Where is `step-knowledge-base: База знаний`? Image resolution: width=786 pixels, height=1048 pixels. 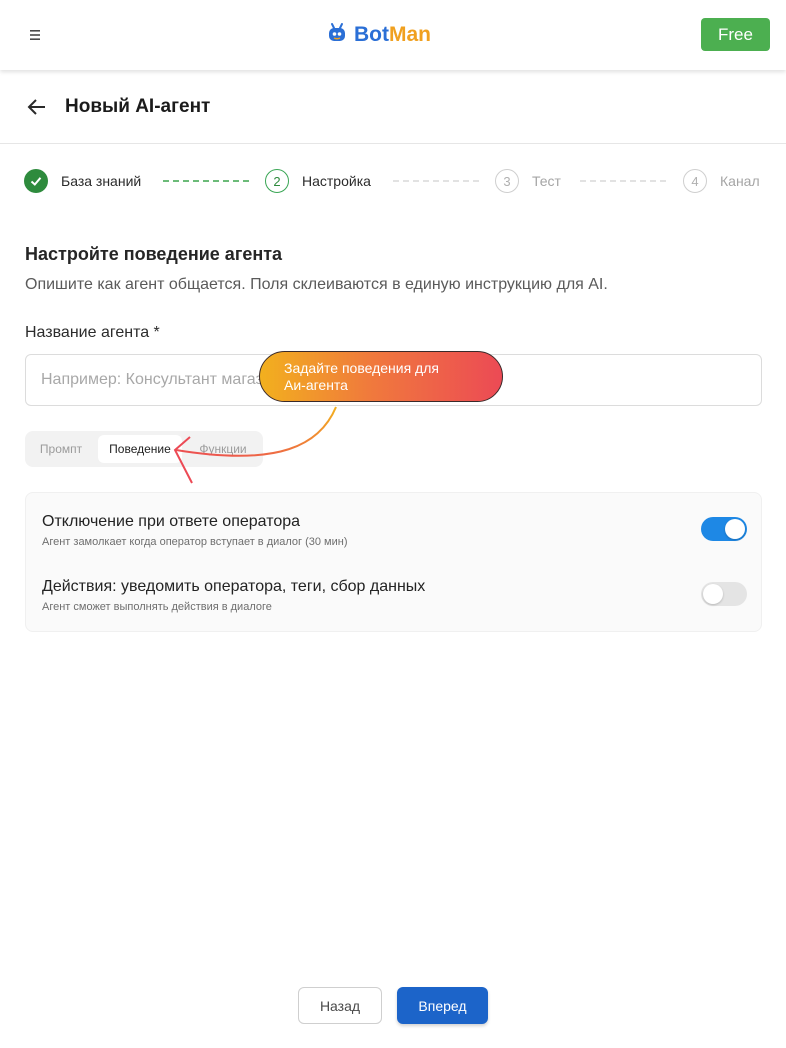 step-knowledge-base: База знаний is located at coordinates (82, 181).